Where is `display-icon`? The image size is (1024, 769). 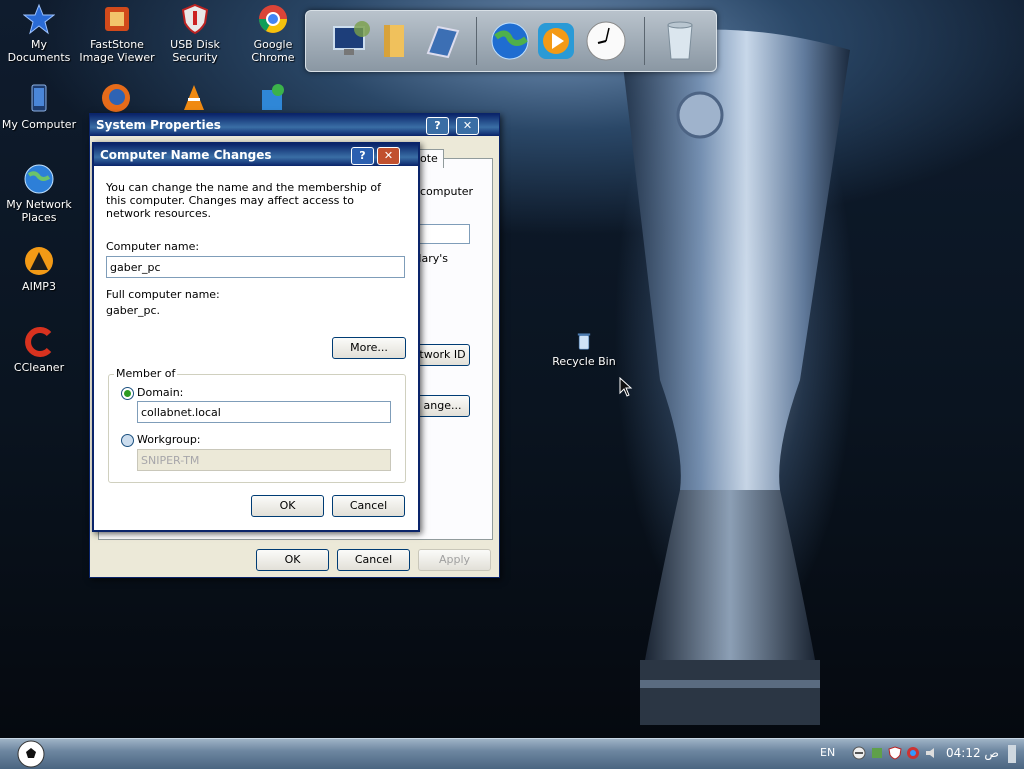
display-icon is located at coordinates (442, 41).